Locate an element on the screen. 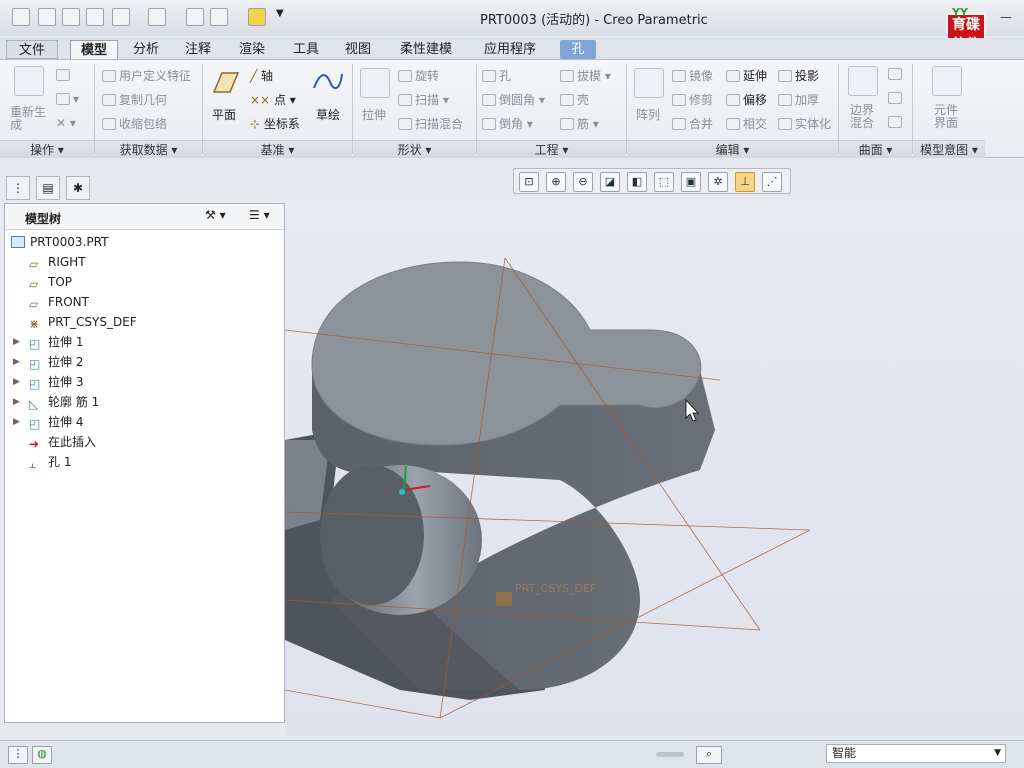 The image size is (1024, 768). windows-icon is located at coordinates (219, 17).